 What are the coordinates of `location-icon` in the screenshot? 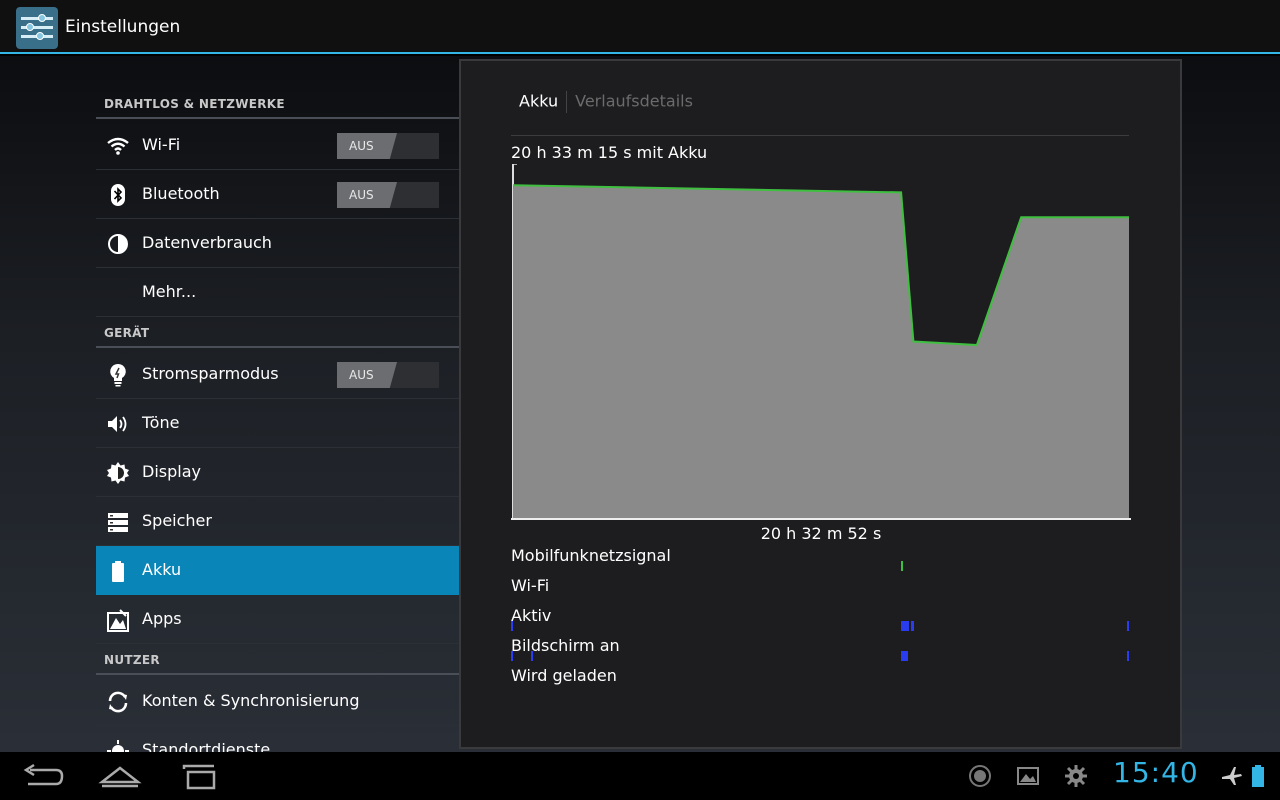 It's located at (118, 746).